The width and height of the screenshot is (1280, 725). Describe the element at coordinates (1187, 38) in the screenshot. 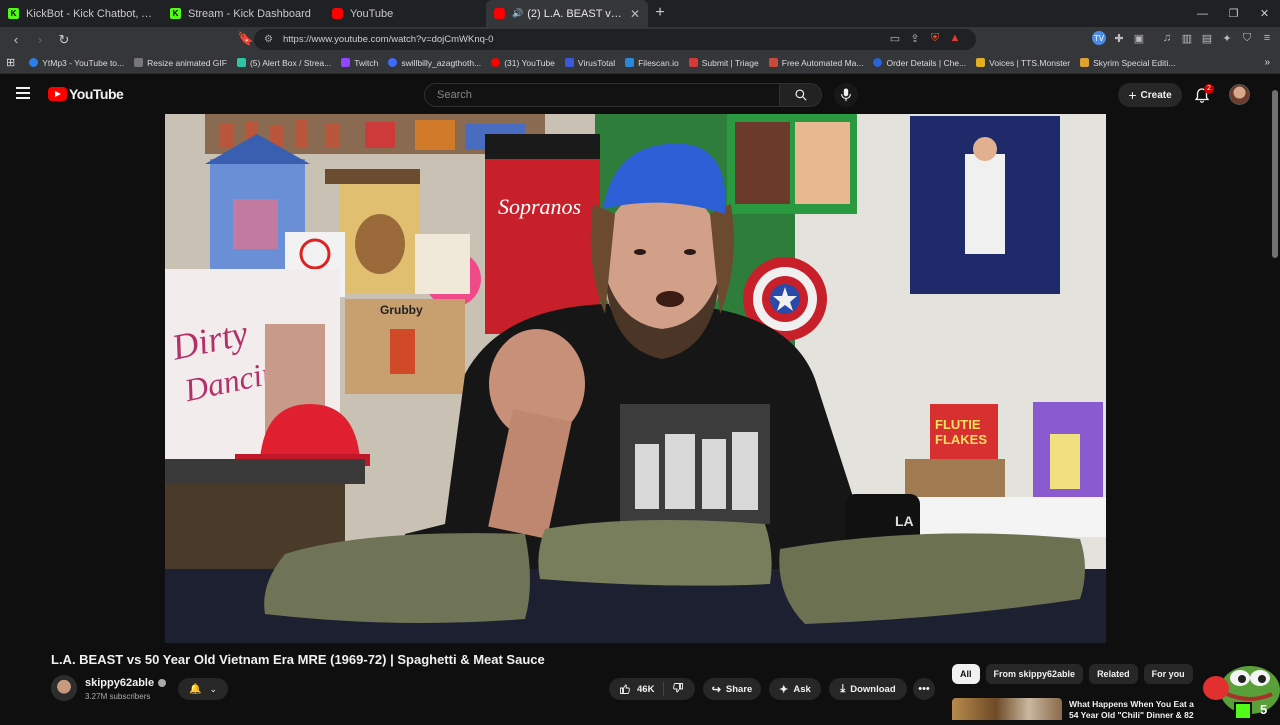

I see `sidebar-icon: ▥` at that location.